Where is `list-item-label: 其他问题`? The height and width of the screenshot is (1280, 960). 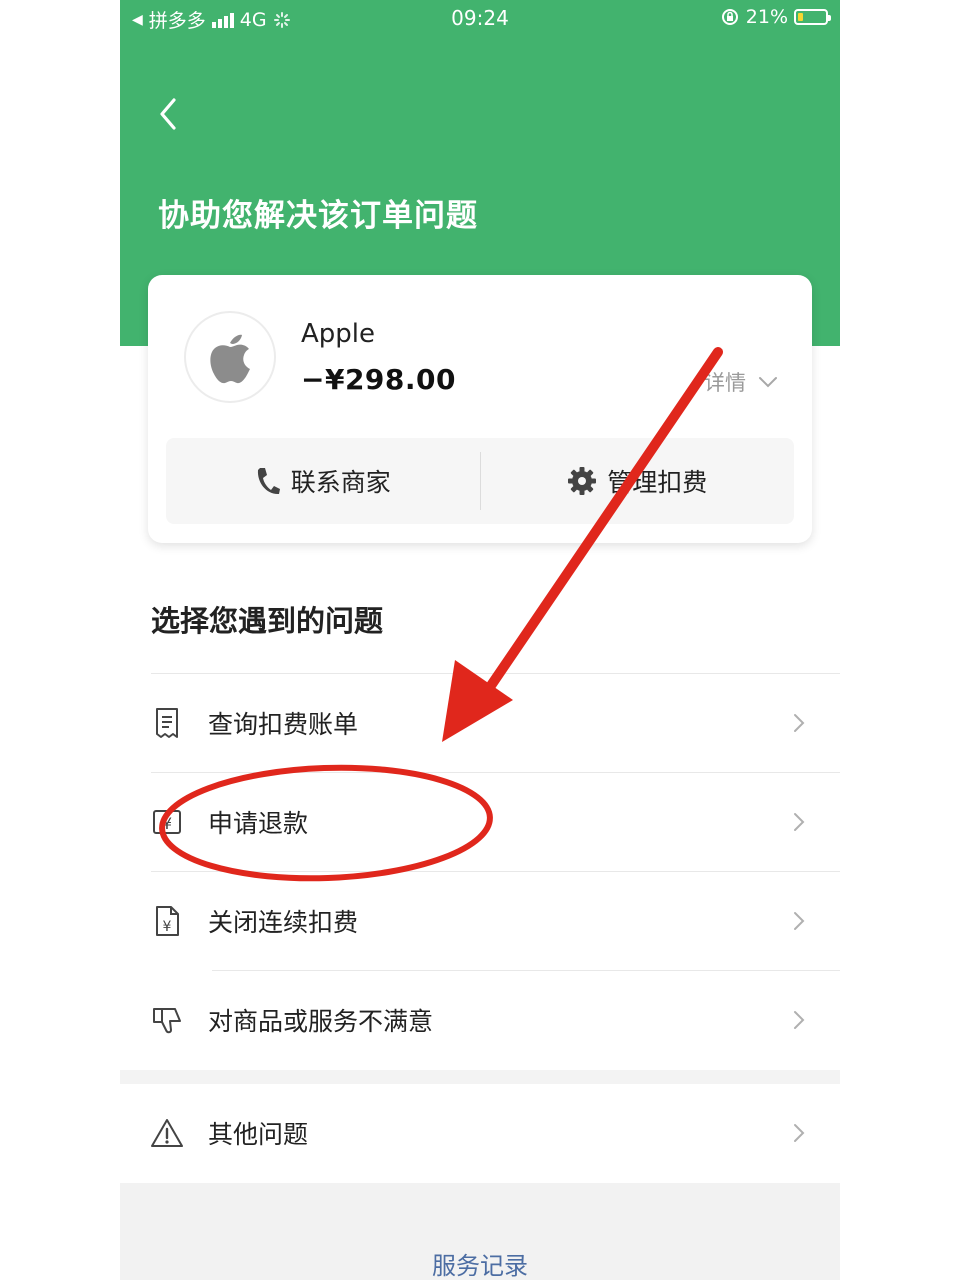 list-item-label: 其他问题 is located at coordinates (258, 1134).